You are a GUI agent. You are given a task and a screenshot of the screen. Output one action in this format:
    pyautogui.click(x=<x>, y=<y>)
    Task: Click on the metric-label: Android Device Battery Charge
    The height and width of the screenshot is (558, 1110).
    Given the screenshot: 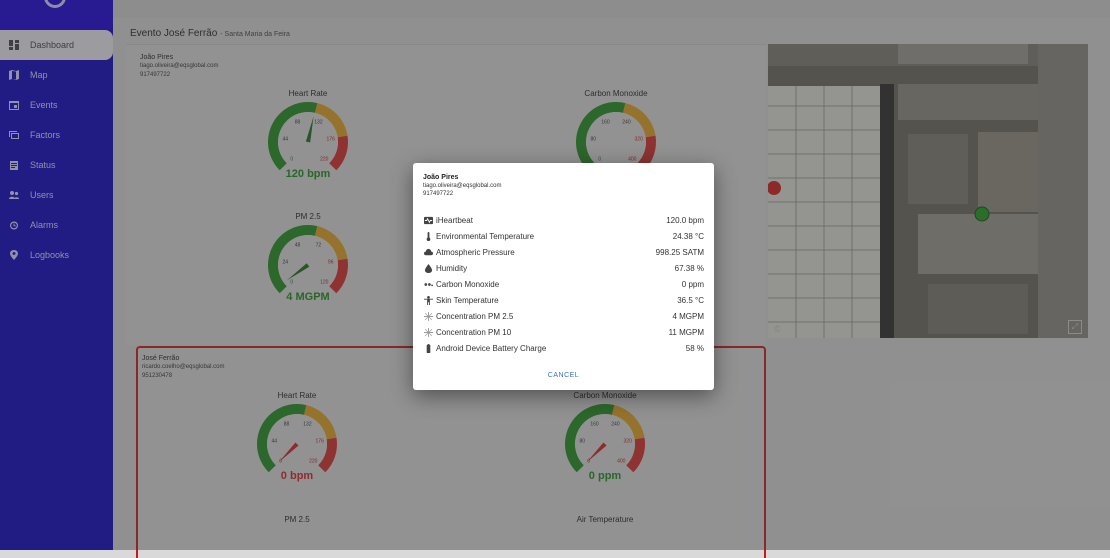 What is the action you would take?
    pyautogui.click(x=491, y=348)
    